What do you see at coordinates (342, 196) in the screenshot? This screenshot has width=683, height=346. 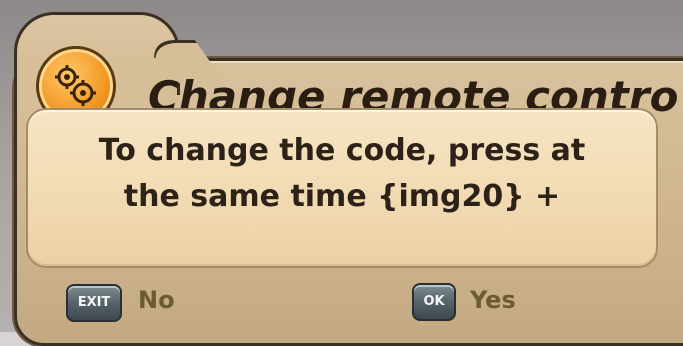 I see `message-line-2: the same time {img20} +` at bounding box center [342, 196].